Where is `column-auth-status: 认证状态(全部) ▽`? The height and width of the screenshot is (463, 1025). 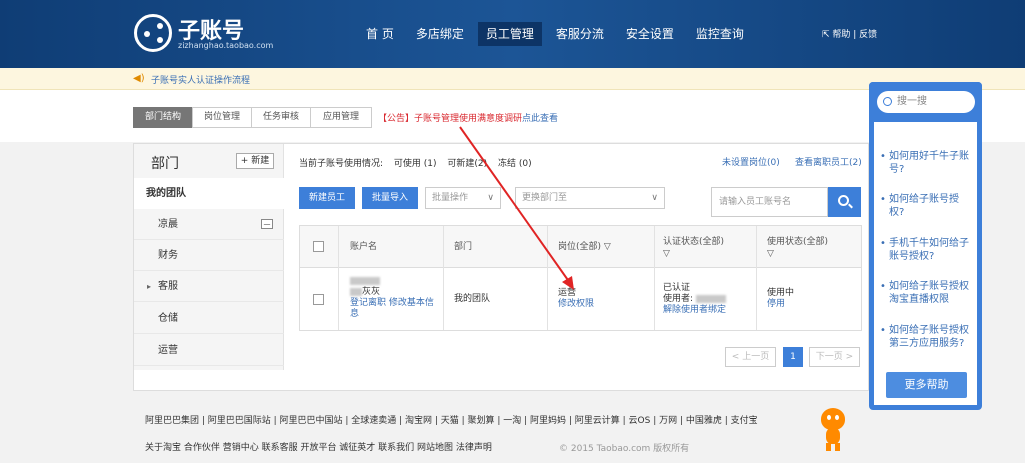
column-auth-status: 认证状态(全部) ▽ is located at coordinates (693, 248).